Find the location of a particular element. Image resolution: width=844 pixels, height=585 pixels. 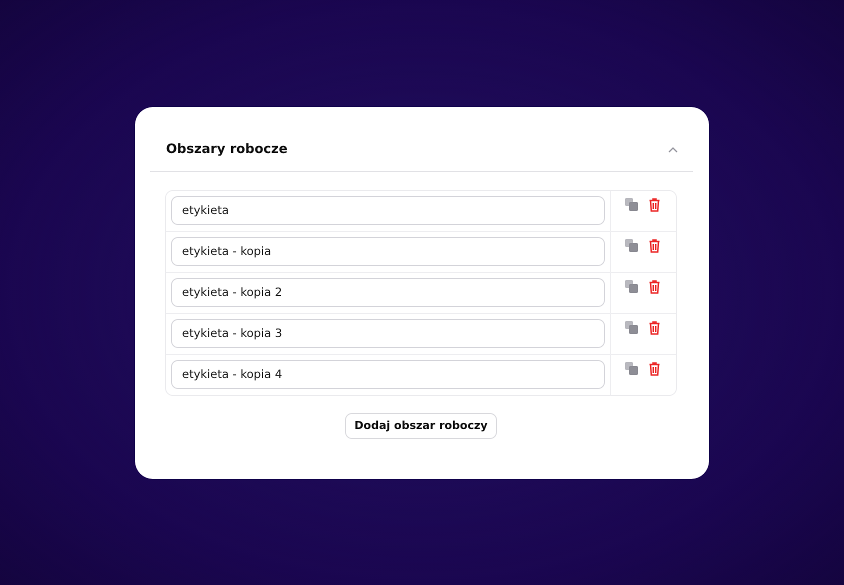

name-input-field: etykieta - kopia 3 is located at coordinates (388, 333).